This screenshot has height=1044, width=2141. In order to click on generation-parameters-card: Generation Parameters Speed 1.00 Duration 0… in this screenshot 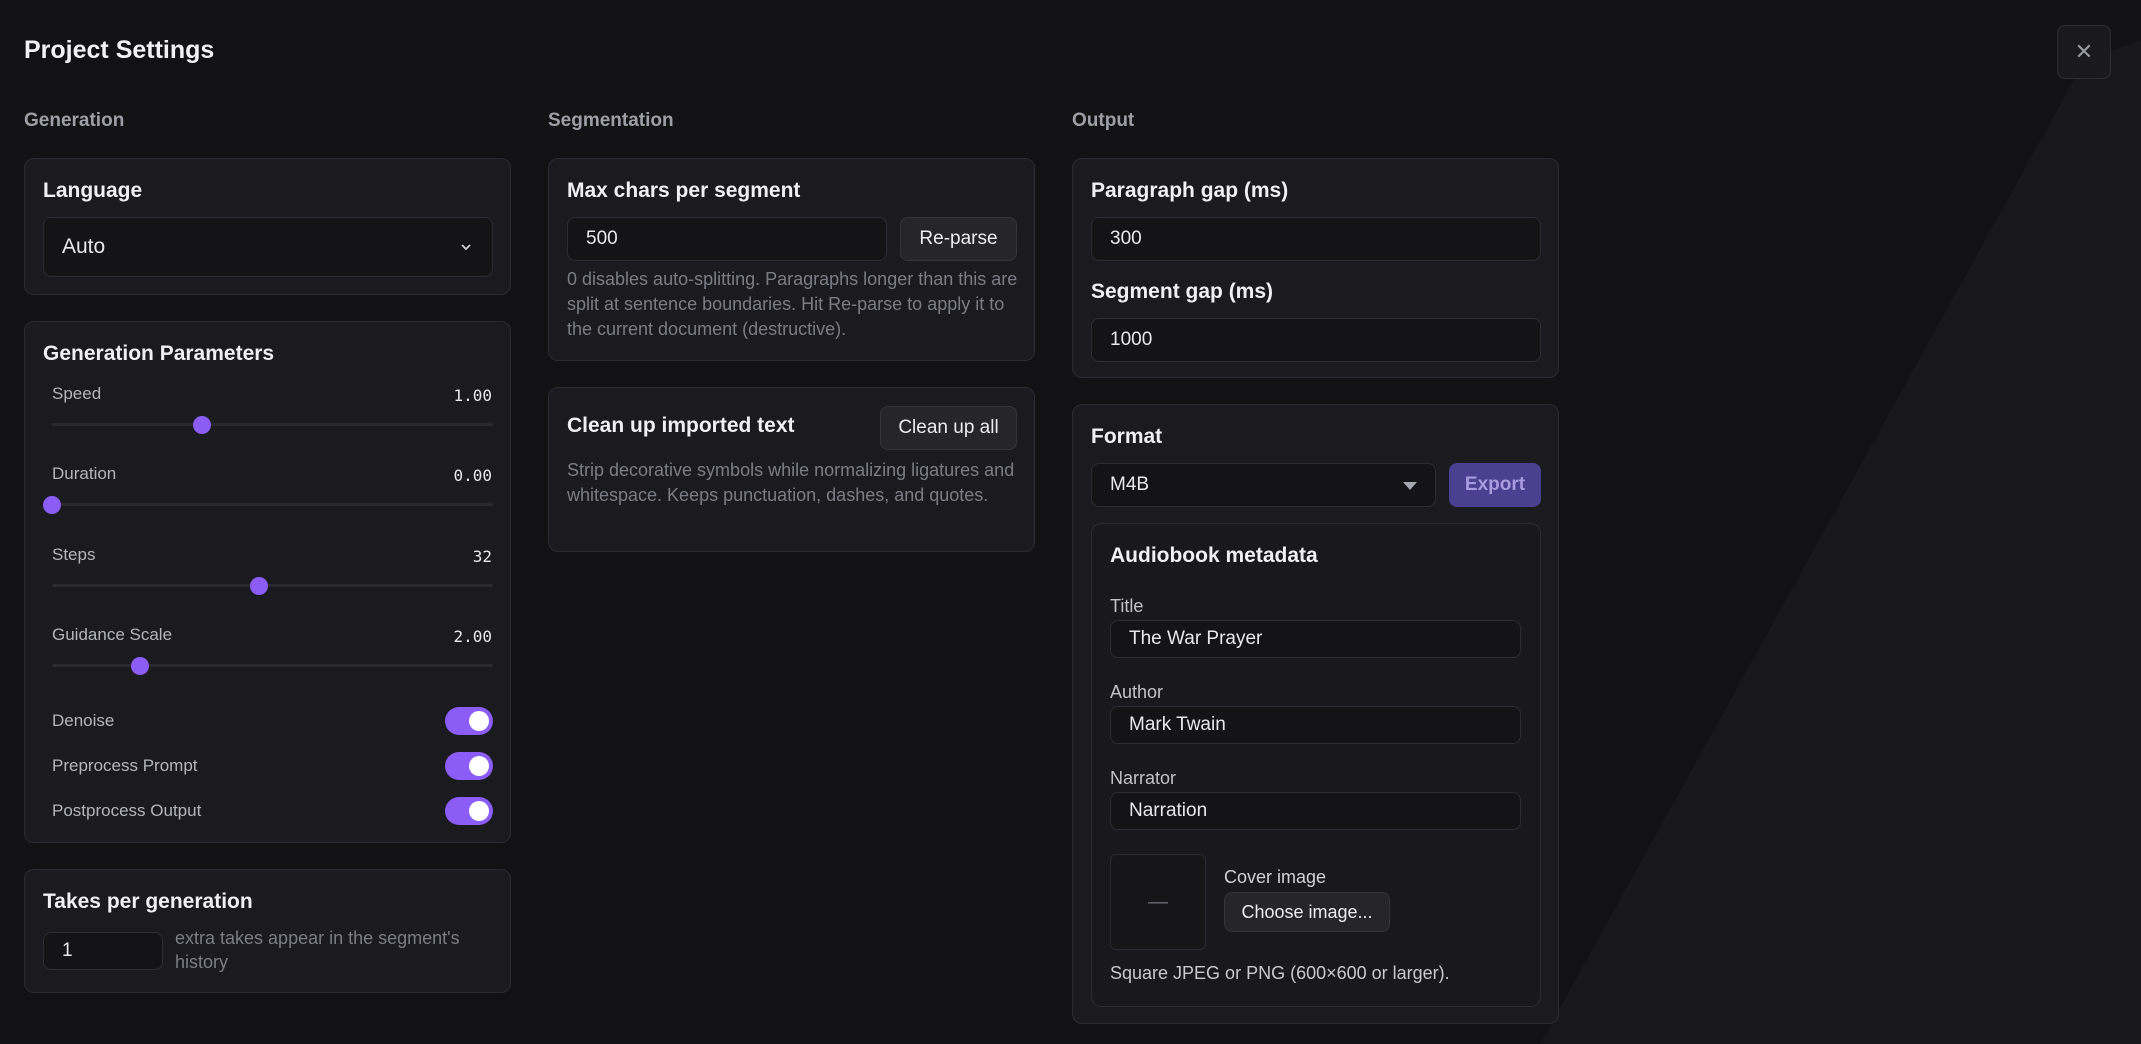, I will do `click(267, 582)`.